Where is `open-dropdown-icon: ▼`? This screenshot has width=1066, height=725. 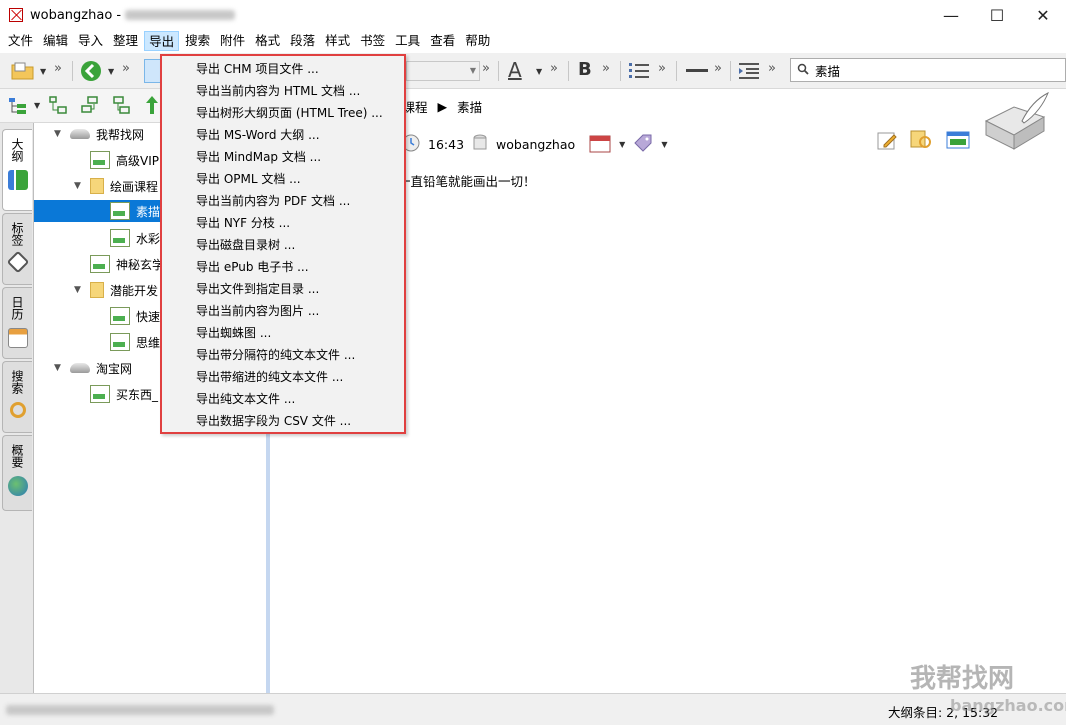
open-dropdown-icon: ▼ is located at coordinates (43, 71).